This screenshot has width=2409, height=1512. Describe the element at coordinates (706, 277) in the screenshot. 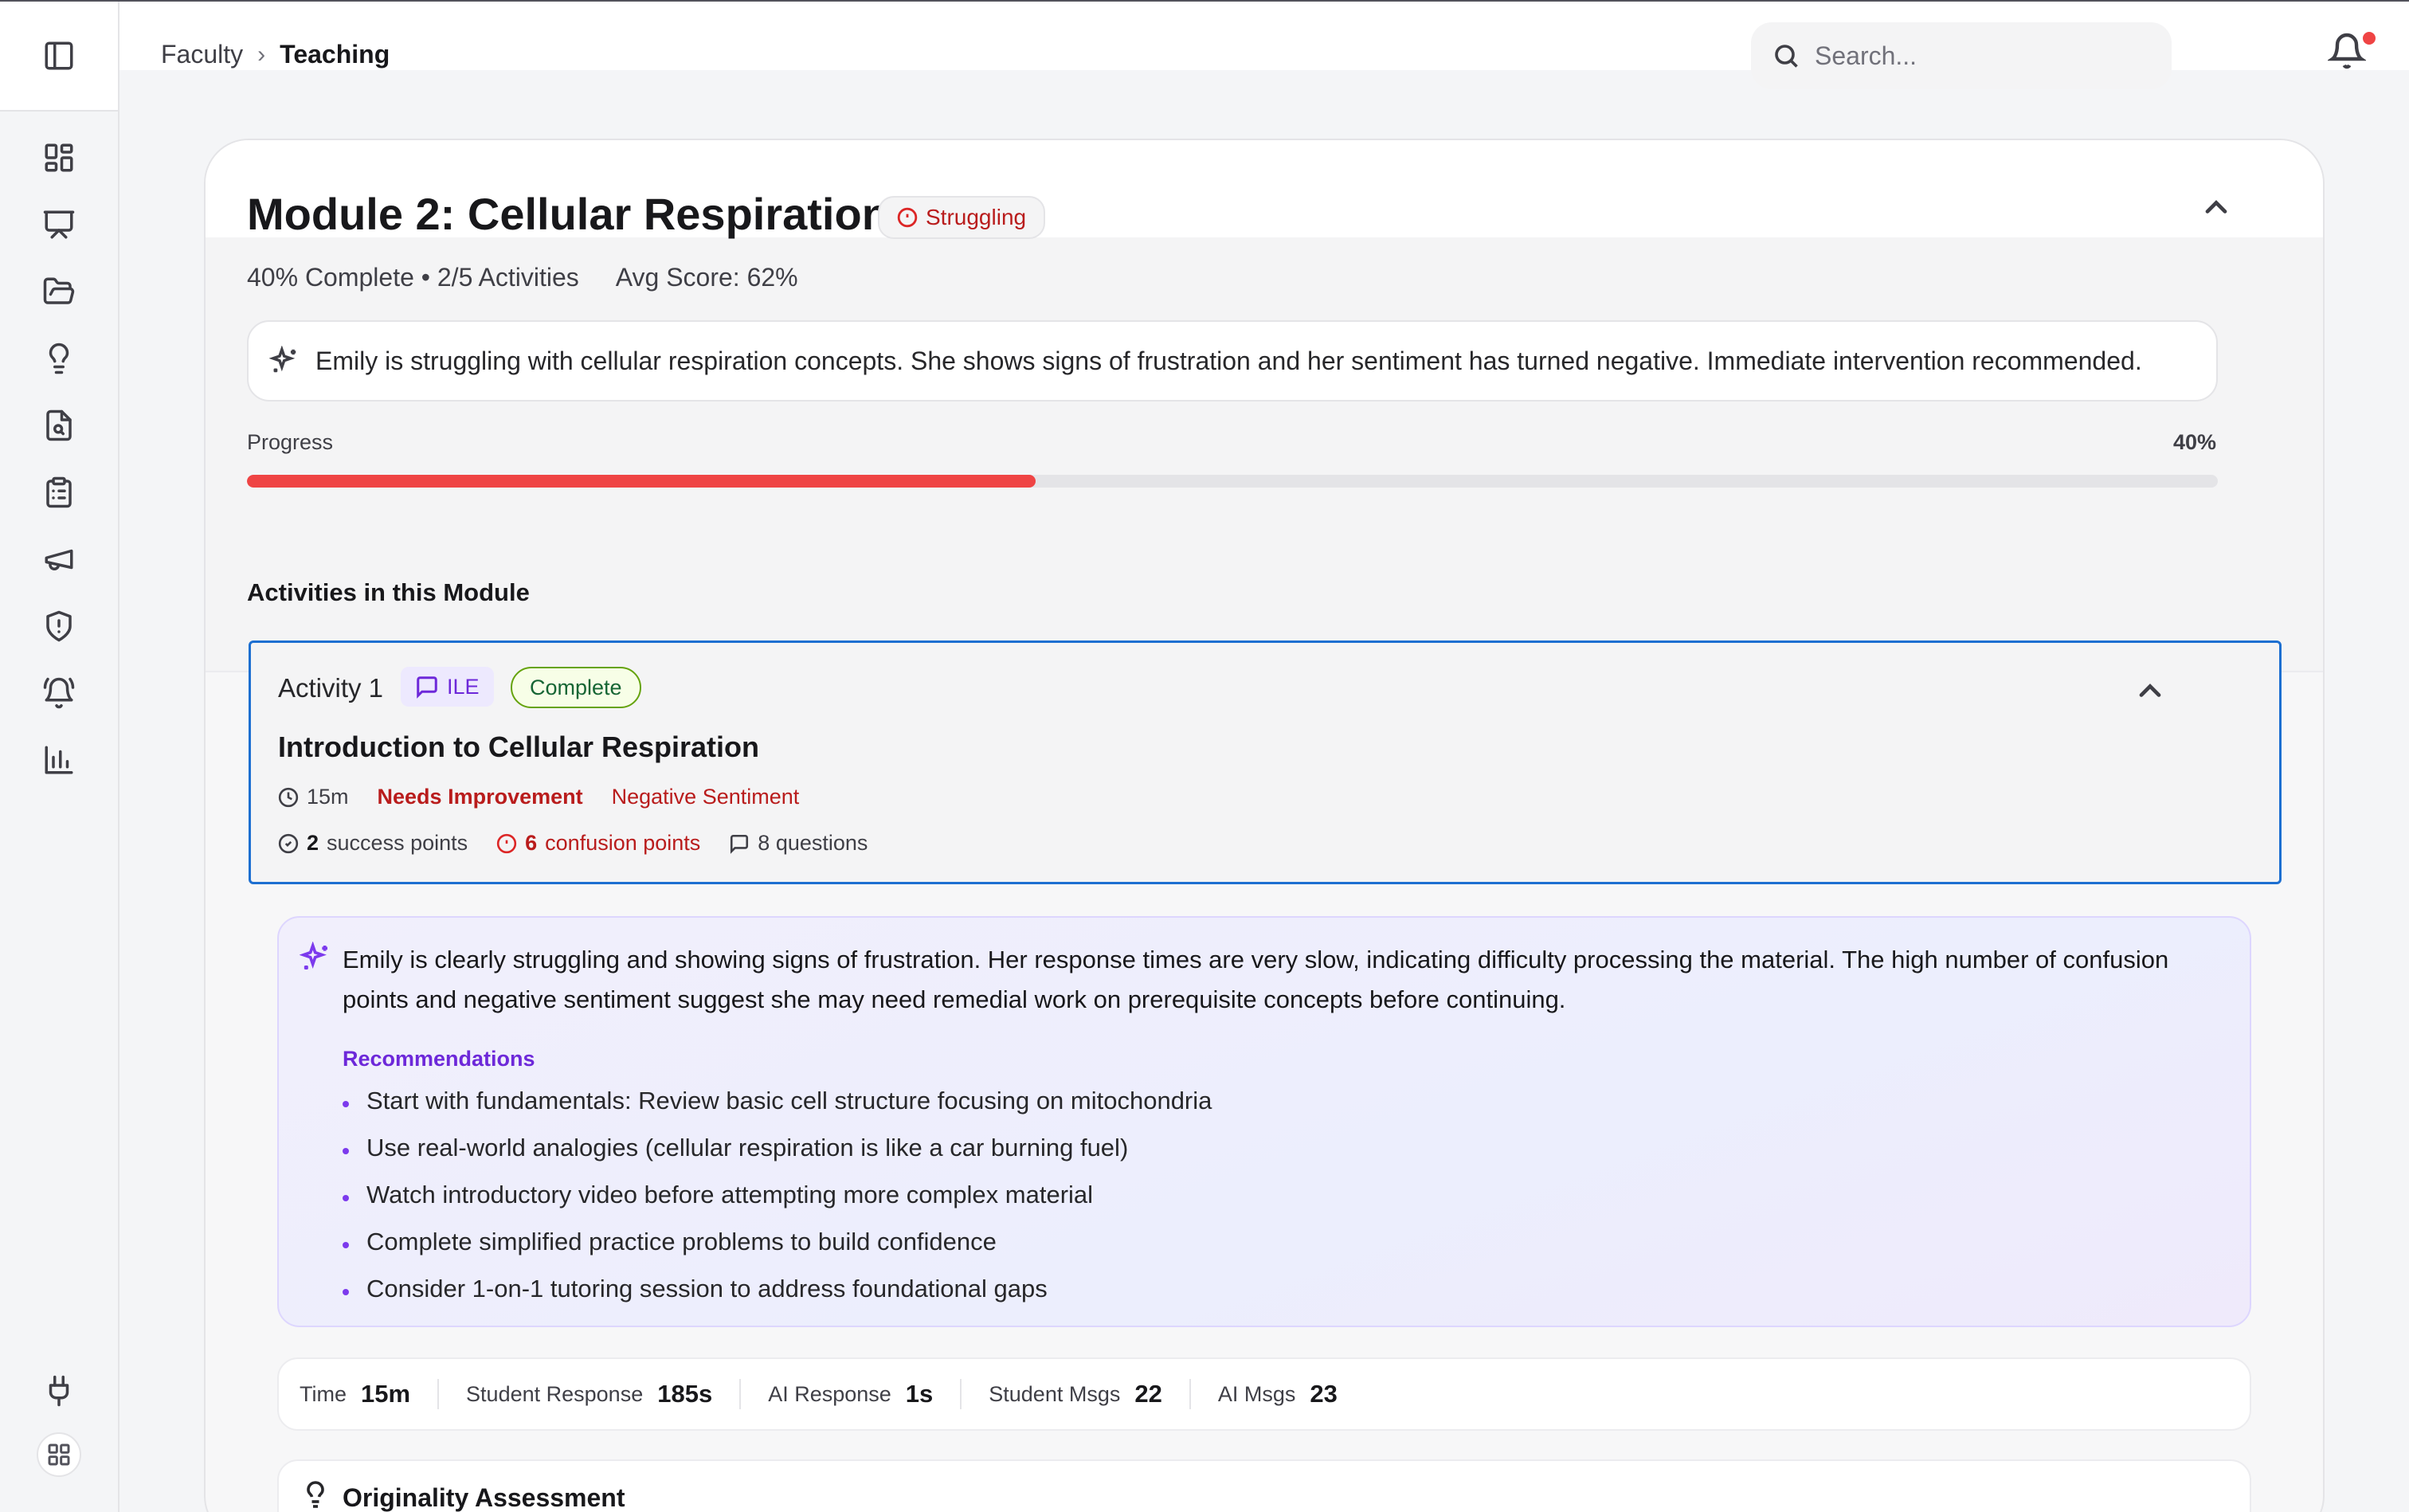

I see `module-avg-score: Avg Score: 62%` at that location.